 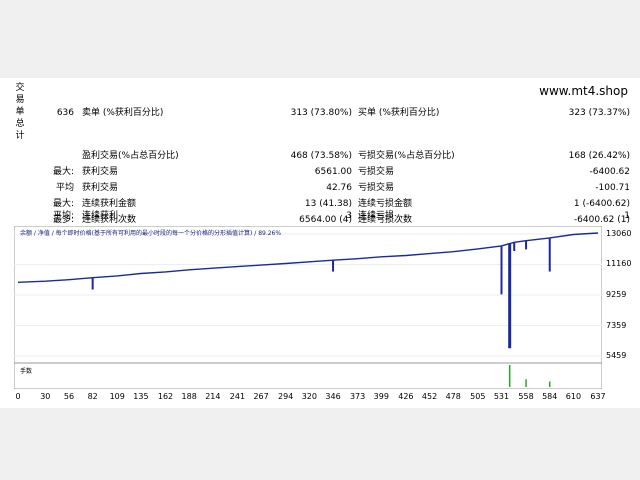 I want to click on x-tick-label: 478, so click(x=453, y=396).